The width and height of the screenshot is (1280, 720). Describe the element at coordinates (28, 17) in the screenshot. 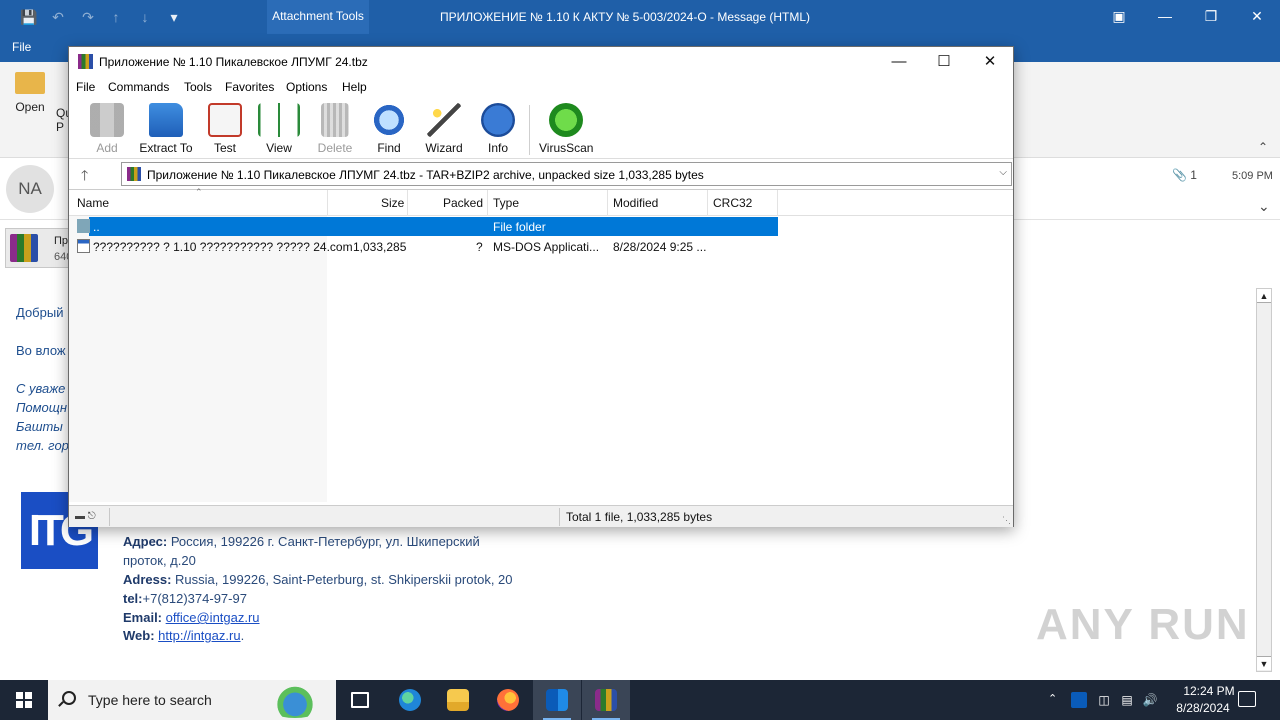

I see `save-icon: 💾` at that location.